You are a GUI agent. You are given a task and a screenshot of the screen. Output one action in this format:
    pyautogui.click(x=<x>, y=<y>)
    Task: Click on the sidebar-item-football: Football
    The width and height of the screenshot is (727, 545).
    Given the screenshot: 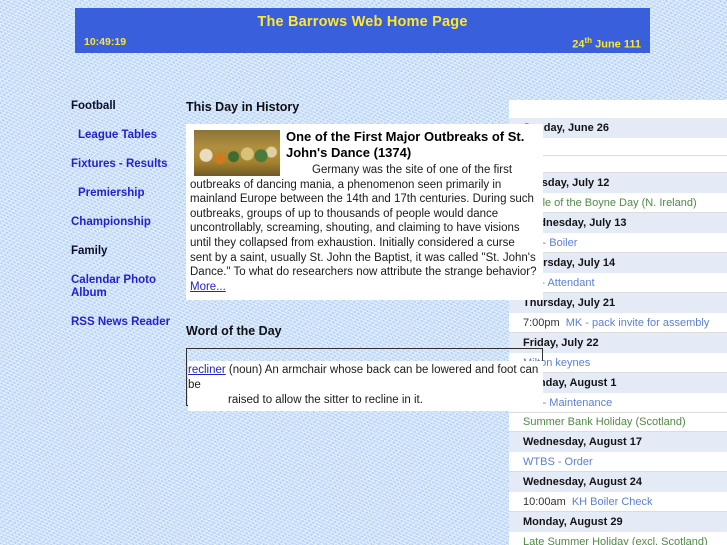 What is the action you would take?
    pyautogui.click(x=93, y=106)
    